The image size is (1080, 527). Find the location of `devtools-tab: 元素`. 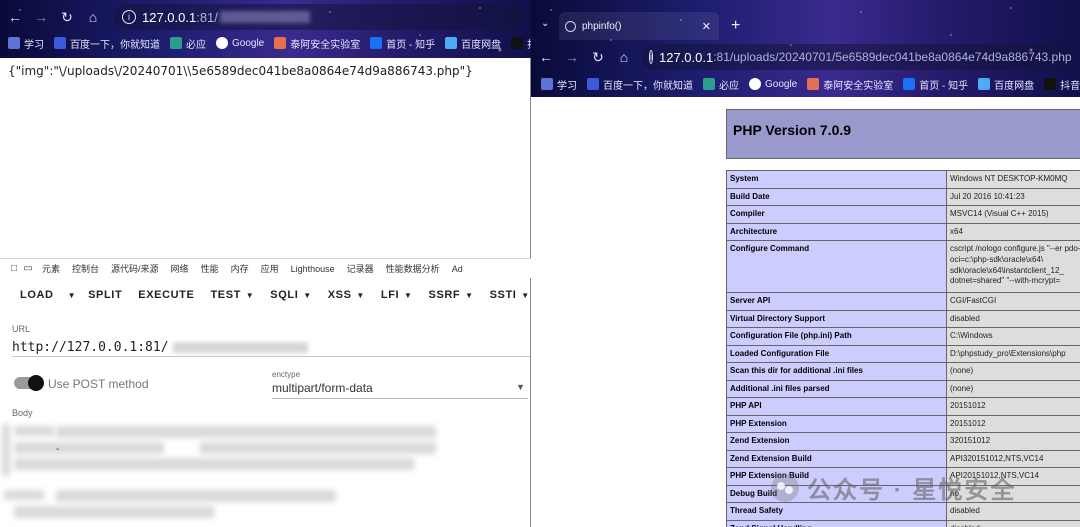

devtools-tab: 元素 is located at coordinates (51, 268).